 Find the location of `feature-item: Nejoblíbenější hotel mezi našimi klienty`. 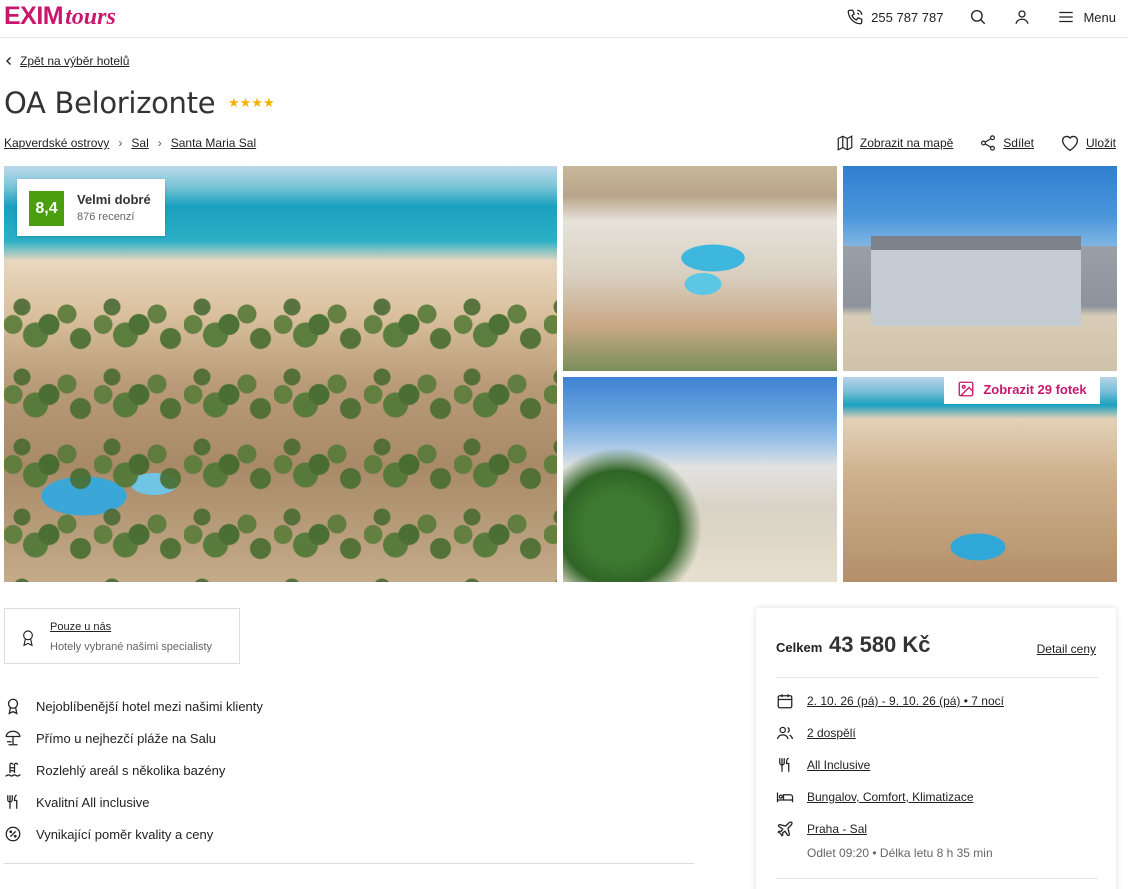

feature-item: Nejoblíbenější hotel mezi našimi klienty is located at coordinates (133, 706).